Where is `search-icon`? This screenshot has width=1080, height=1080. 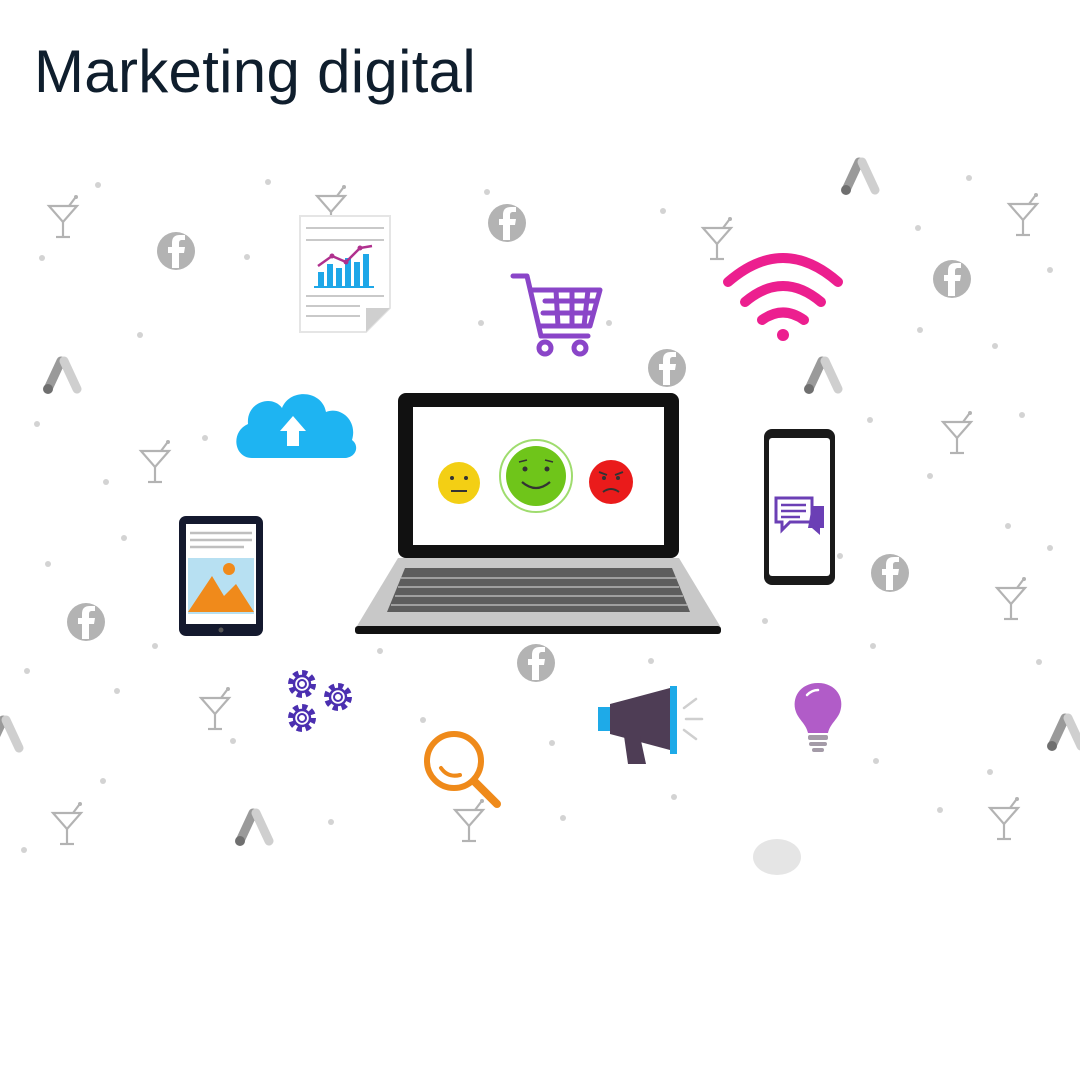
search-icon is located at coordinates (462, 769).